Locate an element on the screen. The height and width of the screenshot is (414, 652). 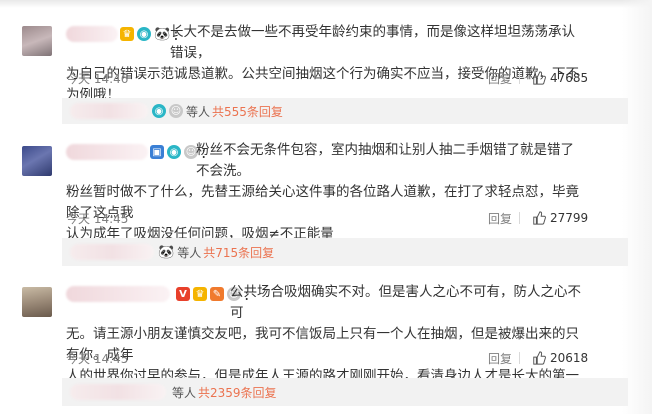
thread-summary: 等人 共2359条回复 is located at coordinates (173, 392).